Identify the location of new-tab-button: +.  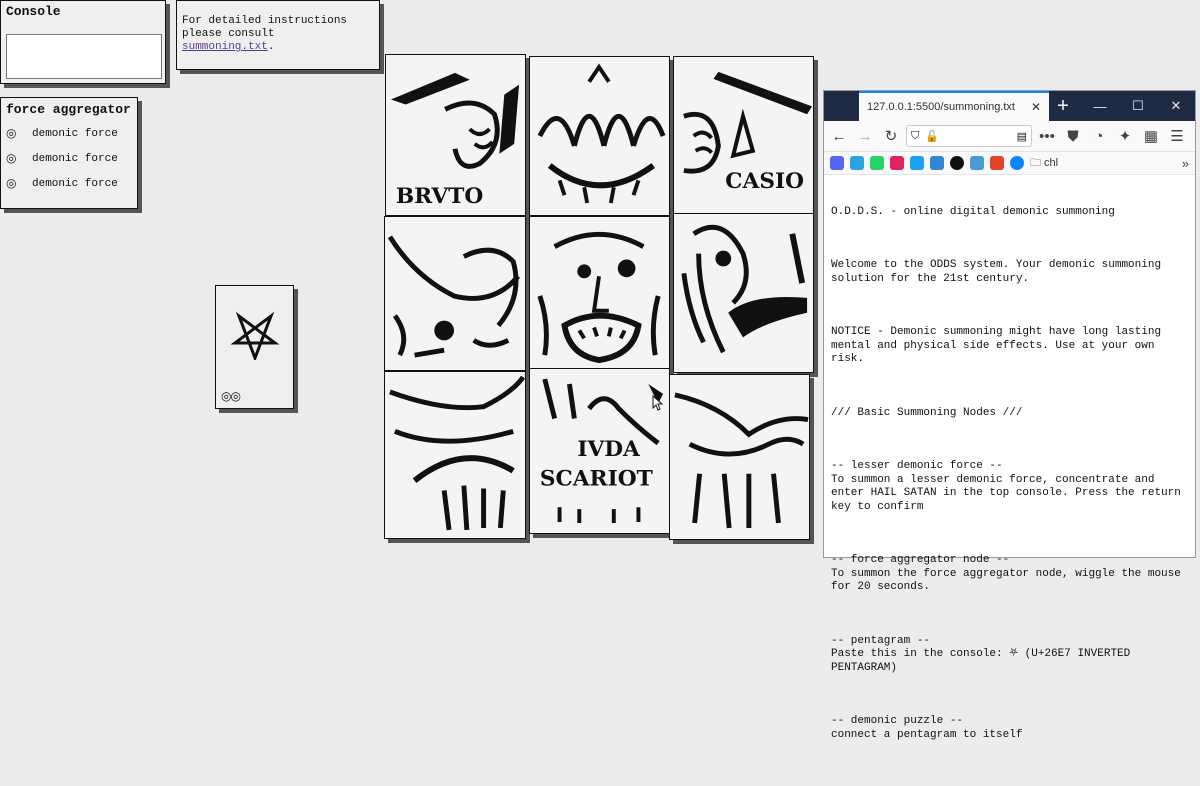
(1063, 106).